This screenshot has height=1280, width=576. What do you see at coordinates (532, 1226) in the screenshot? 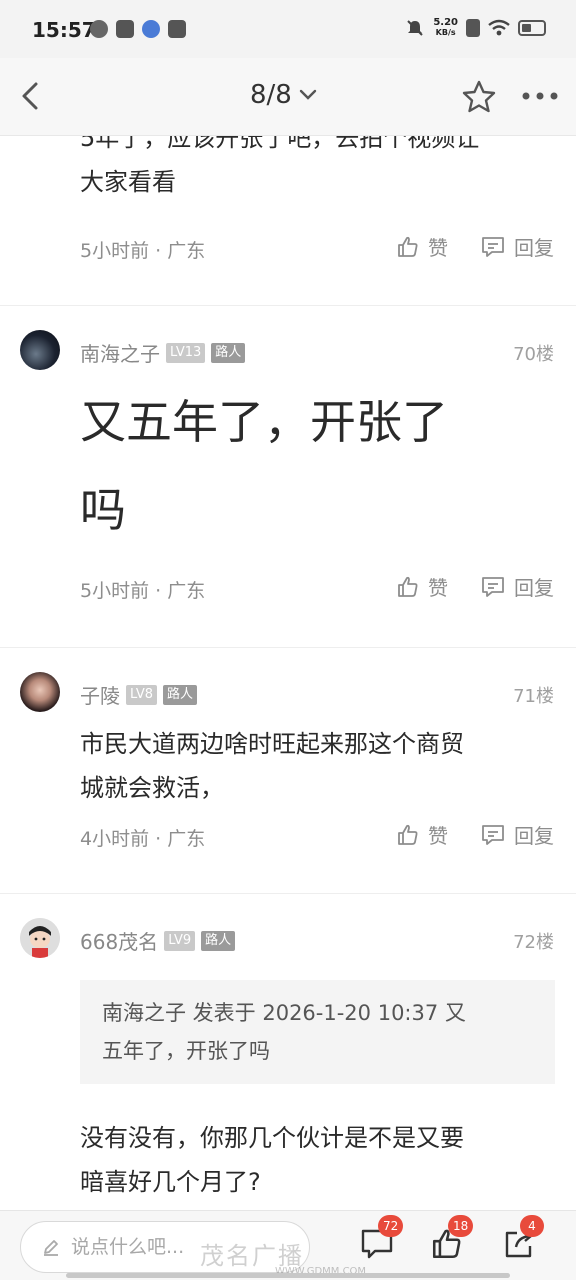
I see `share-count-badge: 4` at bounding box center [532, 1226].